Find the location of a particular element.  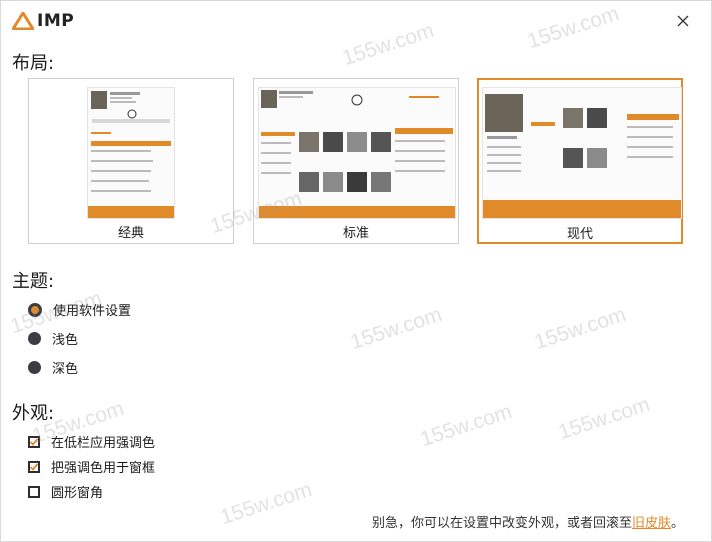

layout-classic-card: 经典 is located at coordinates (131, 161).